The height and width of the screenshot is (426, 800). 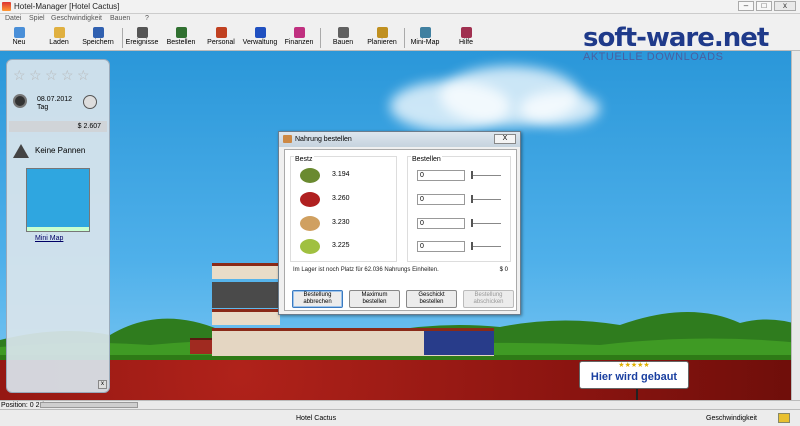 I want to click on minimap-preview, so click(x=58, y=200).